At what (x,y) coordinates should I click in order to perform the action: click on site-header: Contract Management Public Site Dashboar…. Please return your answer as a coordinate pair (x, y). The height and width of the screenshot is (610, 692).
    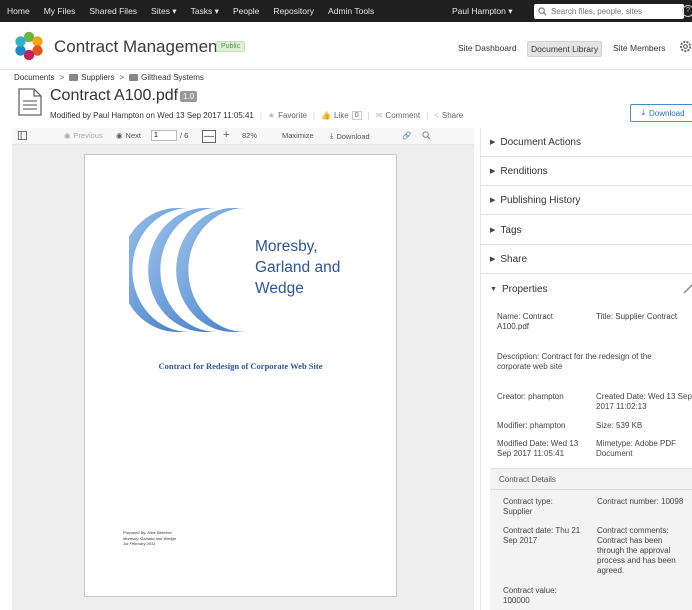
    Looking at the image, I should click on (346, 46).